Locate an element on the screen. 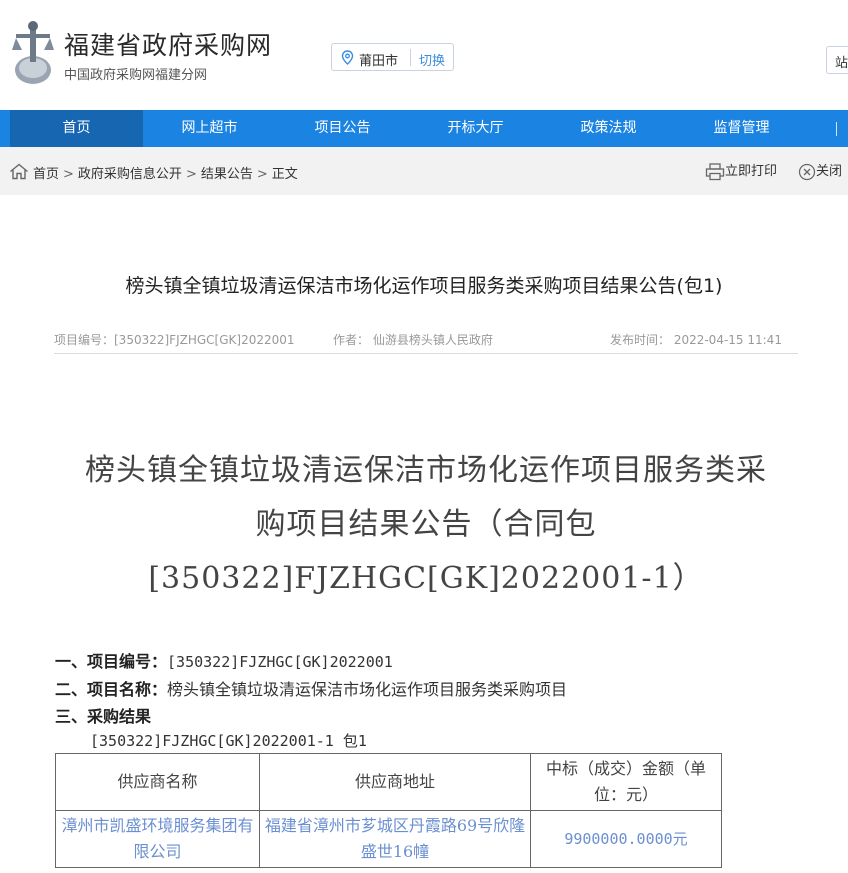 This screenshot has height=873, width=848. breadcrumb-home: 首页 is located at coordinates (46, 174).